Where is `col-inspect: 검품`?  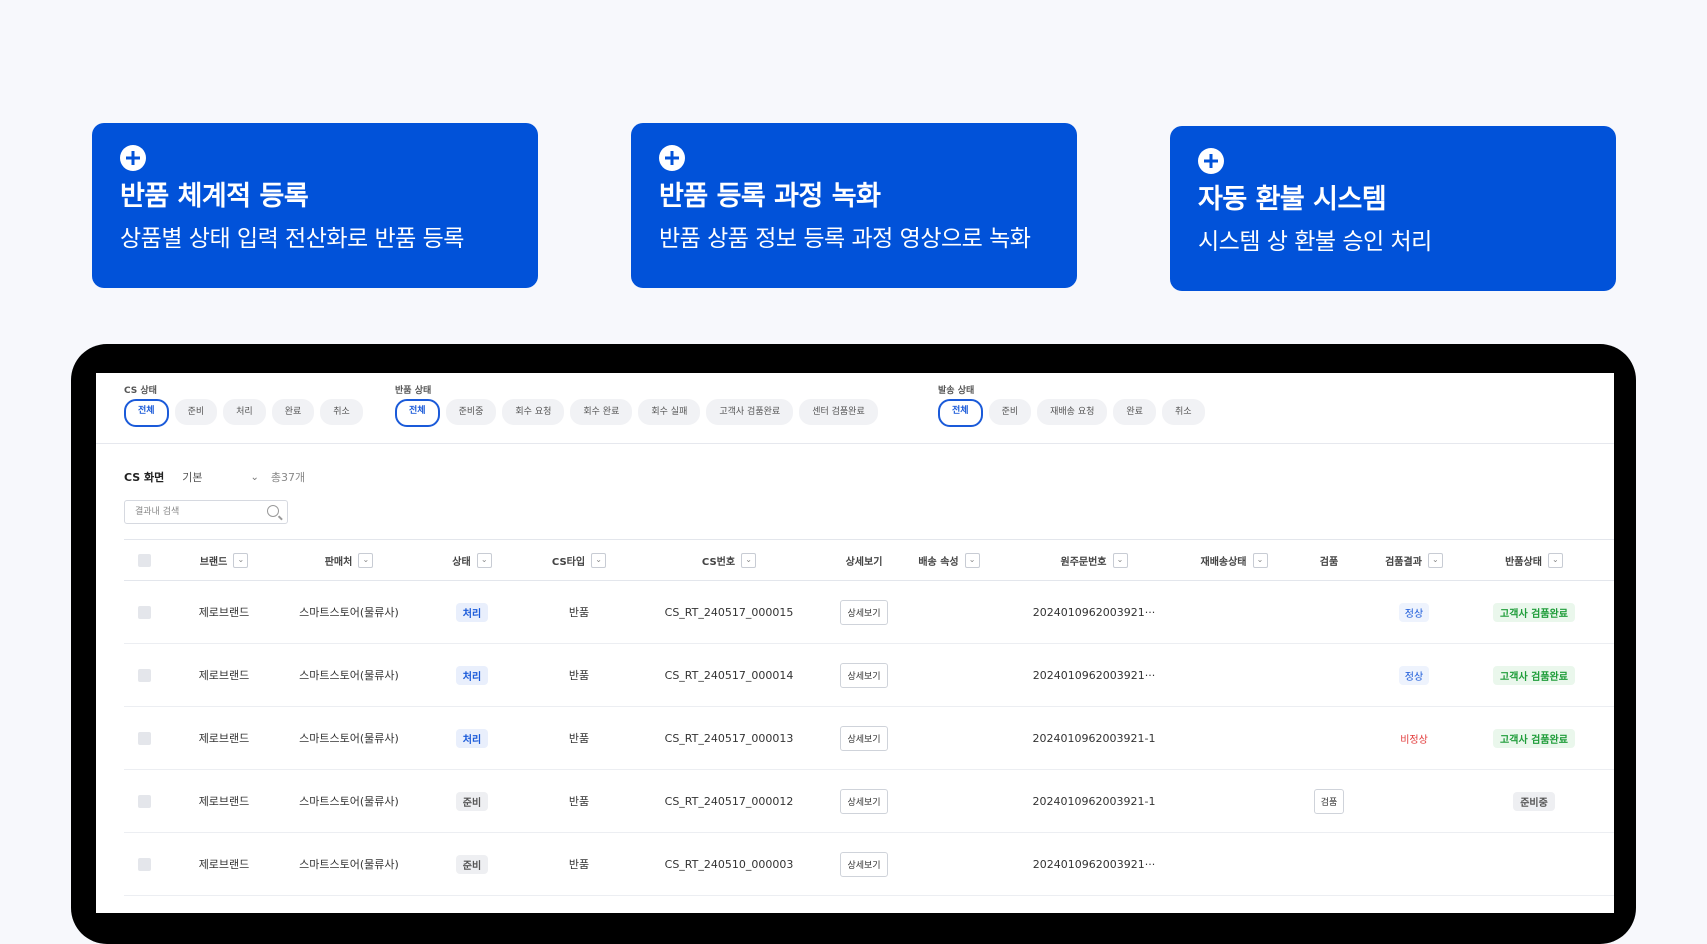
col-inspect: 검품 is located at coordinates (1329, 562).